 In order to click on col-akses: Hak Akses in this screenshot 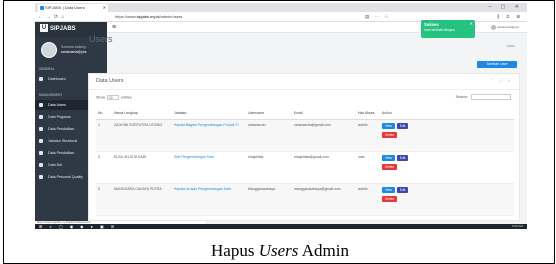, I will do `click(368, 113)`.